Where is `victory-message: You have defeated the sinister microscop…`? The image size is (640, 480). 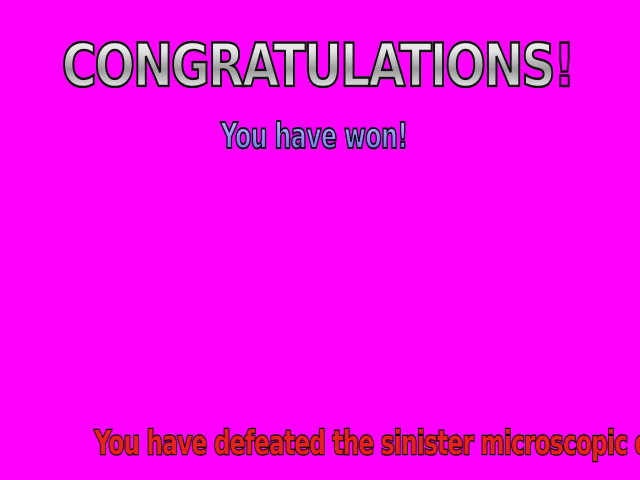
victory-message: You have defeated the sinister microscop… is located at coordinates (367, 443).